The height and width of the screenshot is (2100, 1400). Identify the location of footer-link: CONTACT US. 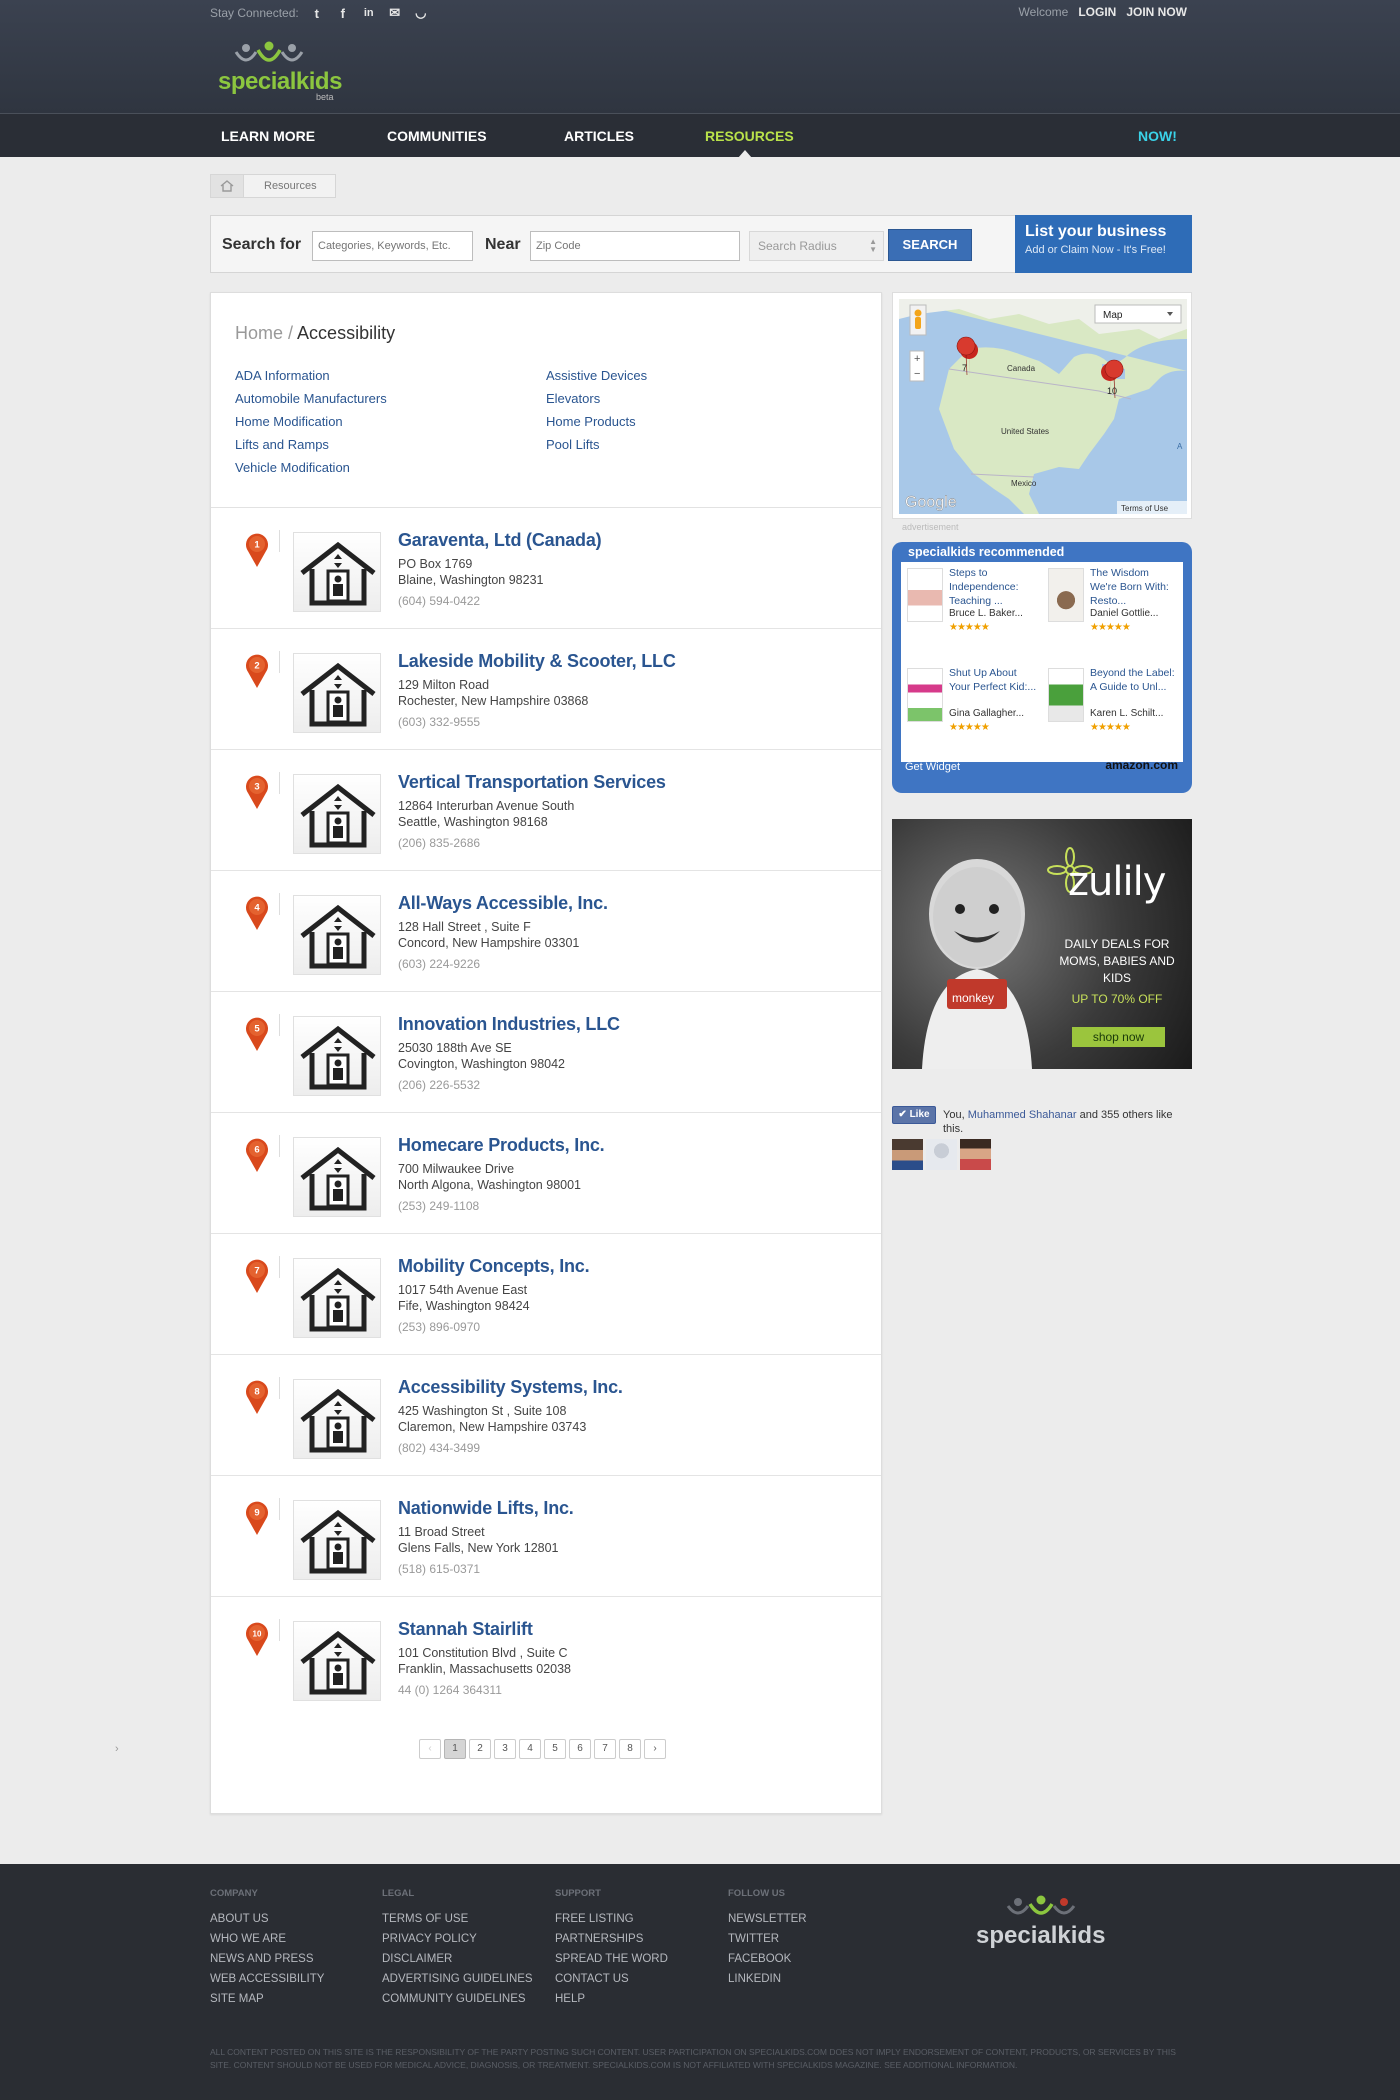
(611, 1979).